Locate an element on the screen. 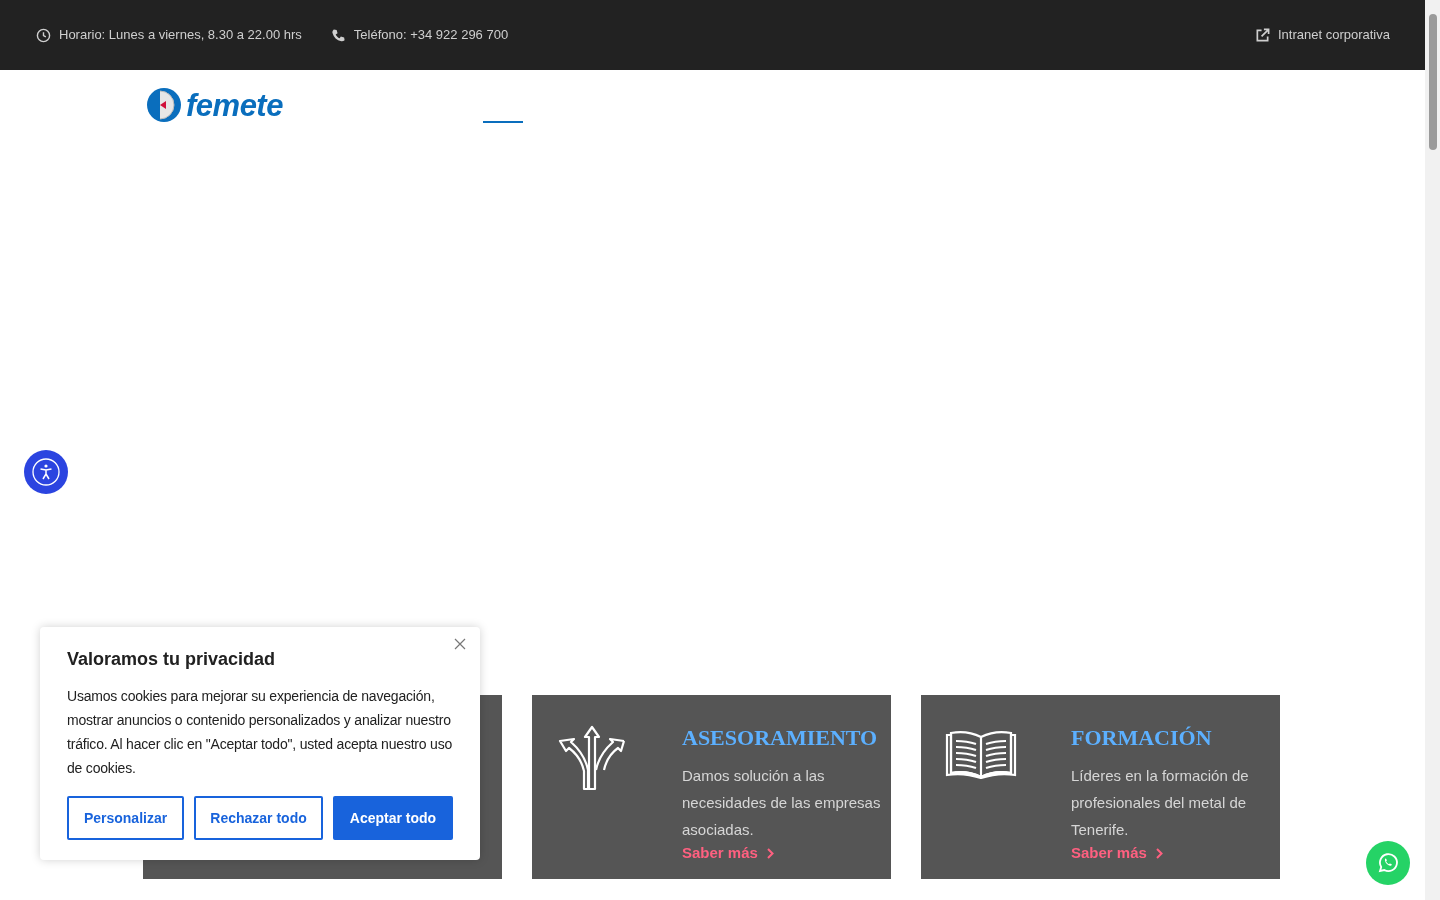  dialog-text: Usamos cookies para mejorar su experiencia de navegación, mostrar anuncios o contenido personalizados y analizar nuestro tráfico. Al hacer clic en "Aceptar todo", usted acepta nuestro uso de cookies. is located at coordinates (260, 732).